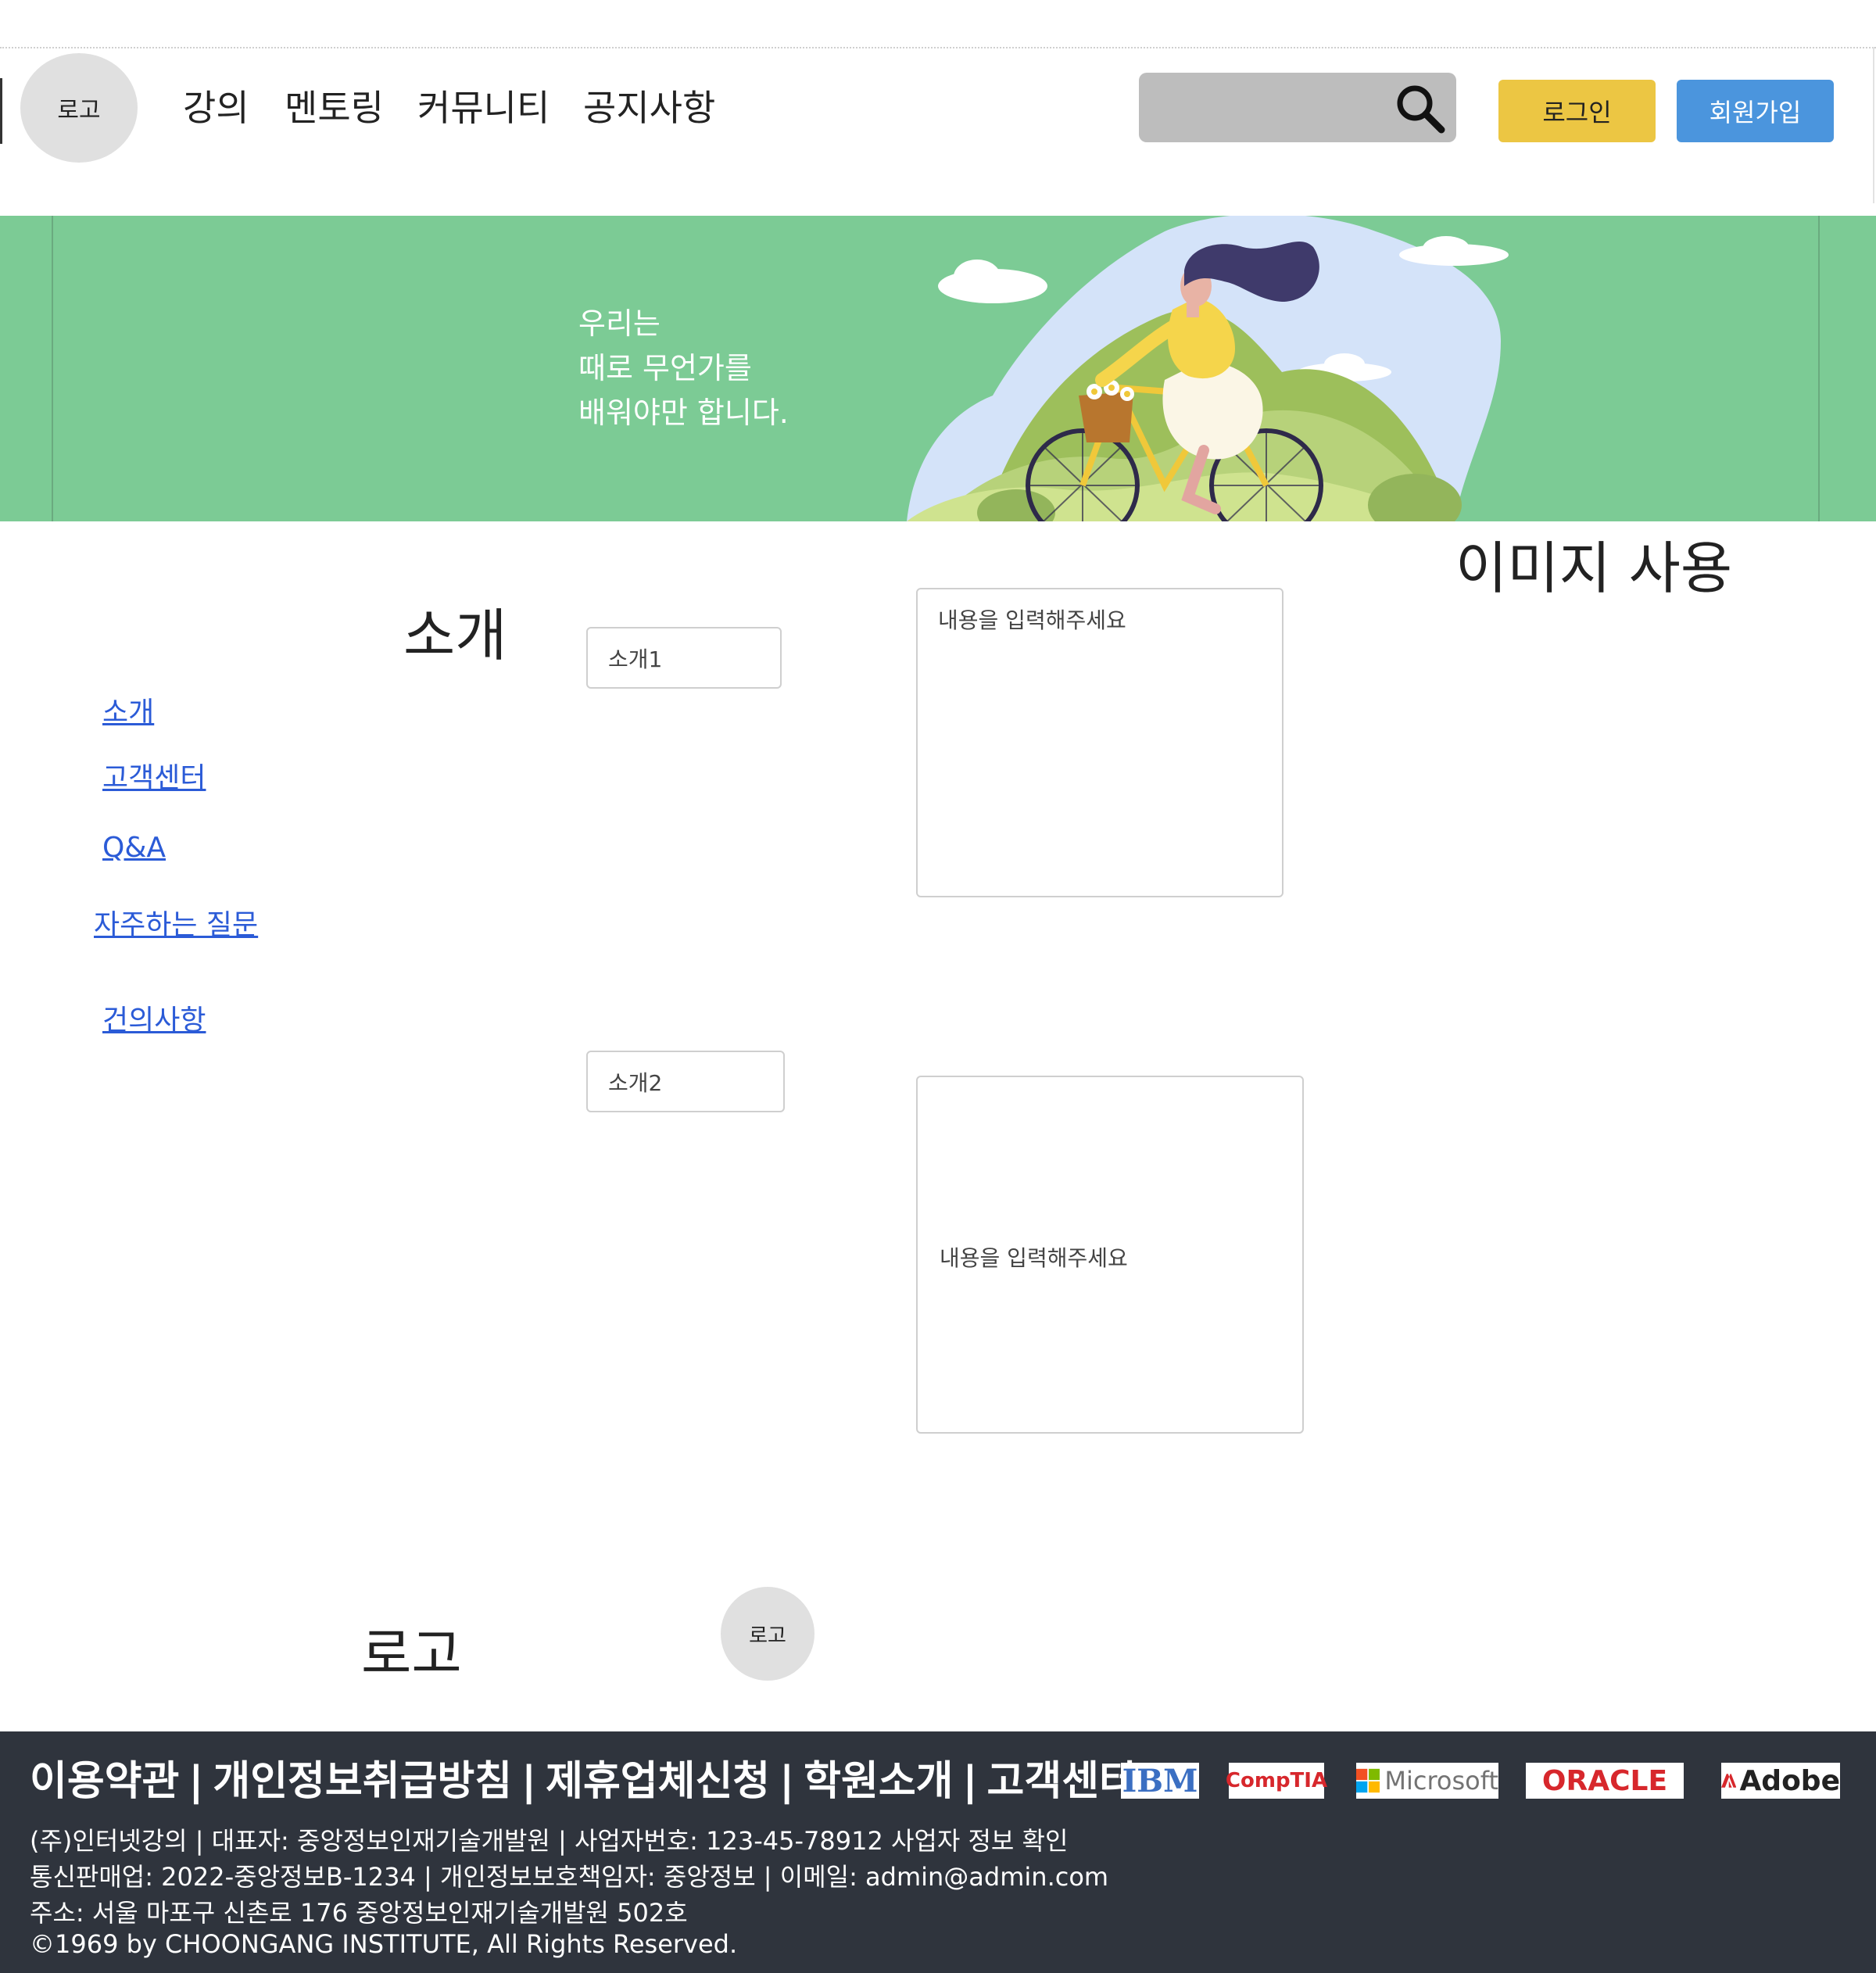 The height and width of the screenshot is (1973, 1876). Describe the element at coordinates (334, 108) in the screenshot. I see `nav-item-mentoring: 멘토링` at that location.